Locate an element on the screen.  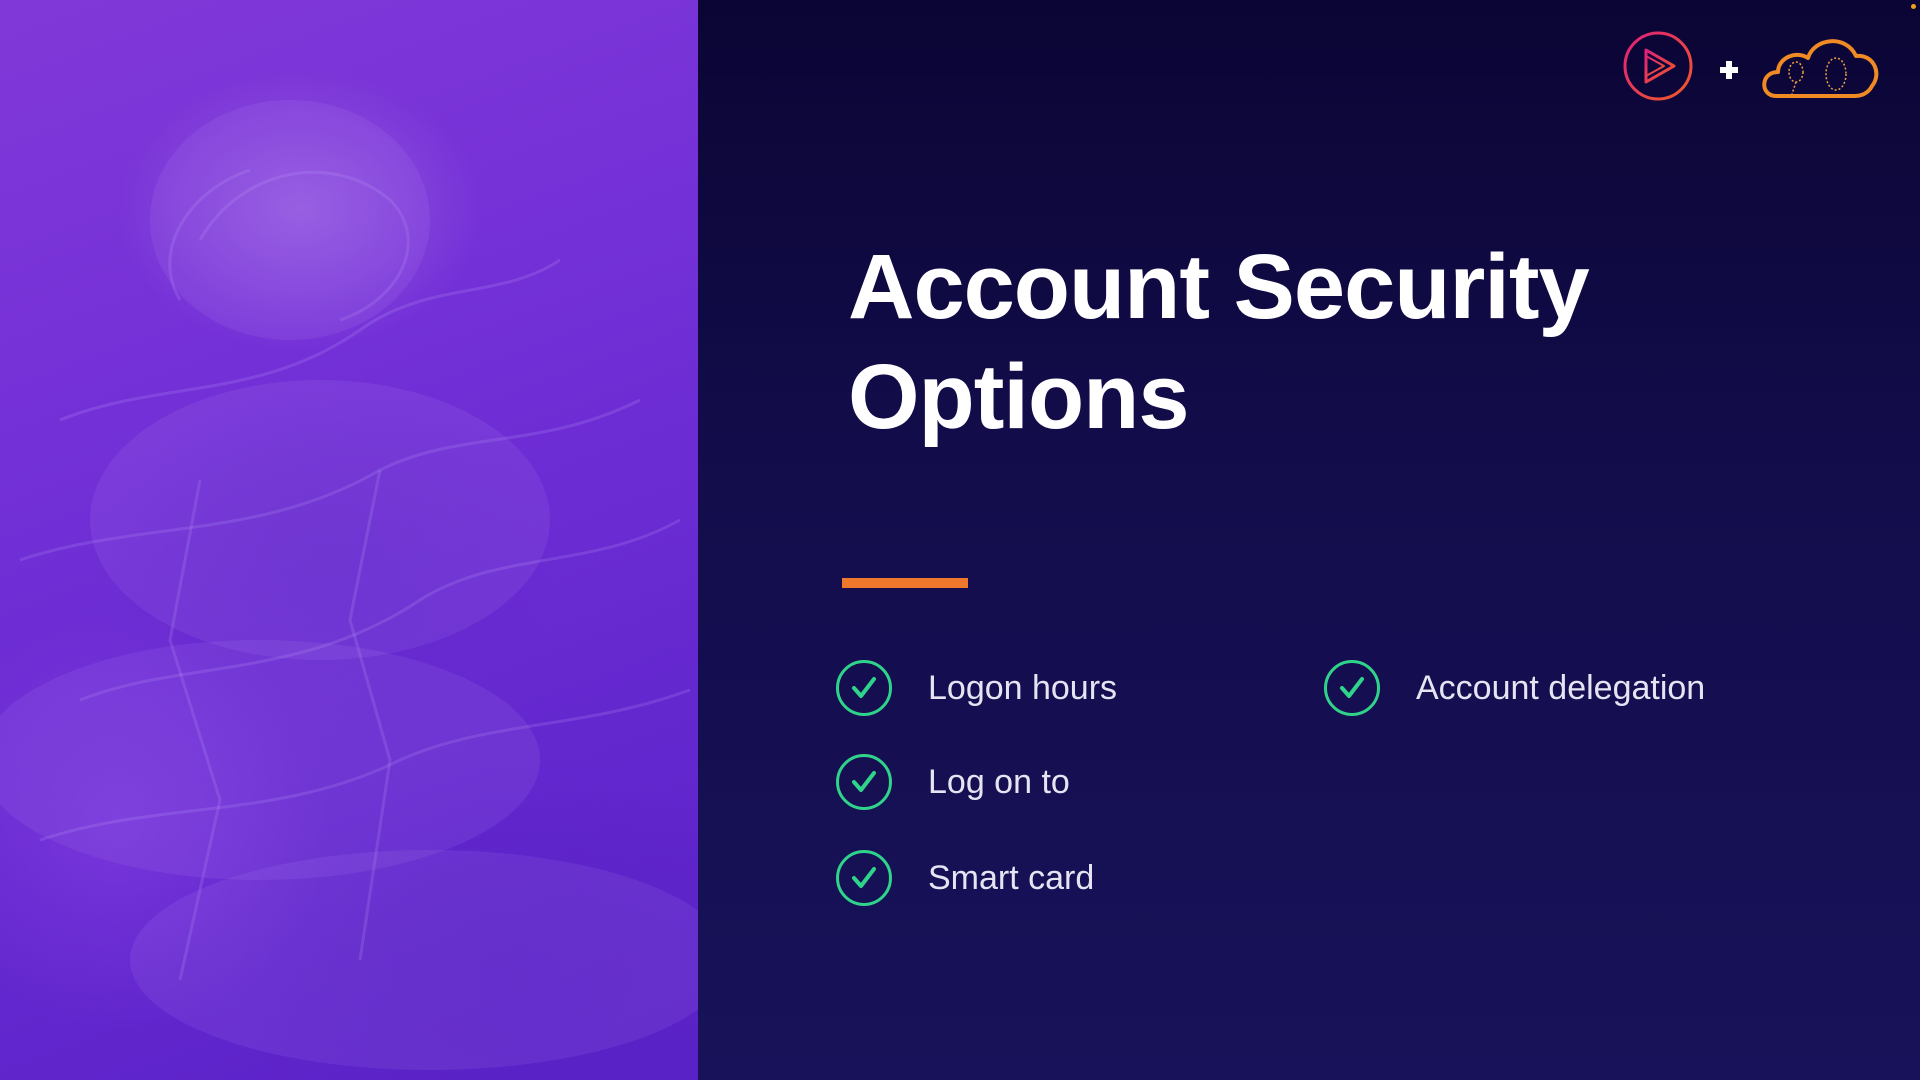
list-item-account-delegation: Account delegation is located at coordinates (1514, 688).